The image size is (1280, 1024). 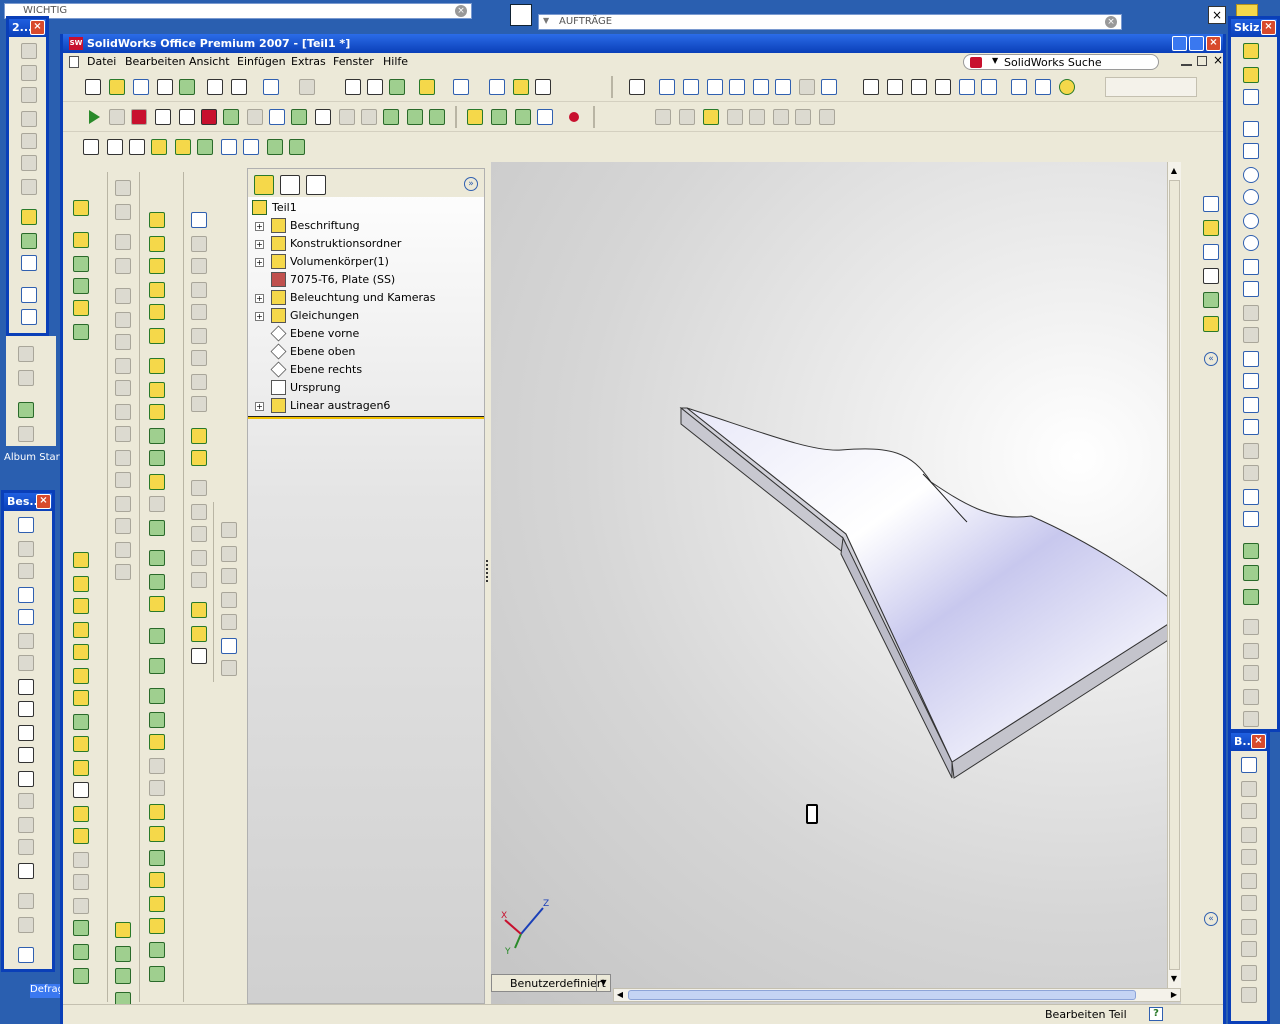 I want to click on print-icon, so click(x=215, y=87).